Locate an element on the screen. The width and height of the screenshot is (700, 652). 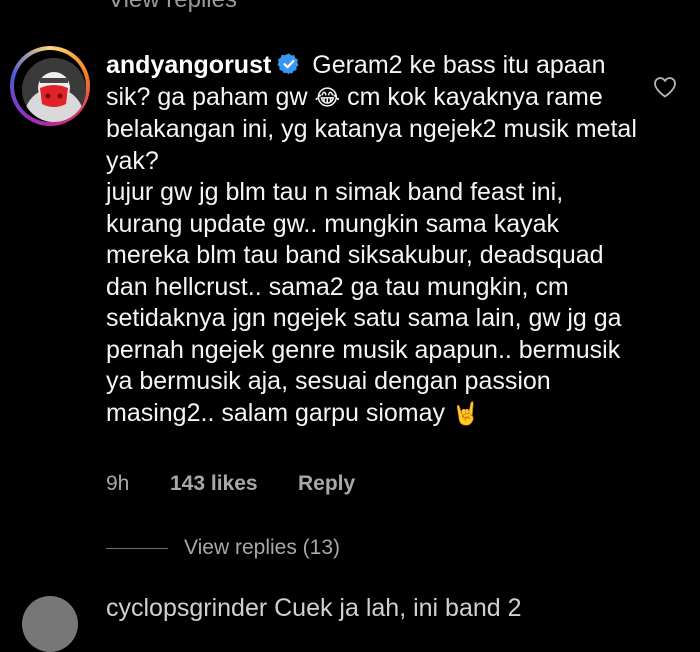
username: andyangorust is located at coordinates (188, 65).